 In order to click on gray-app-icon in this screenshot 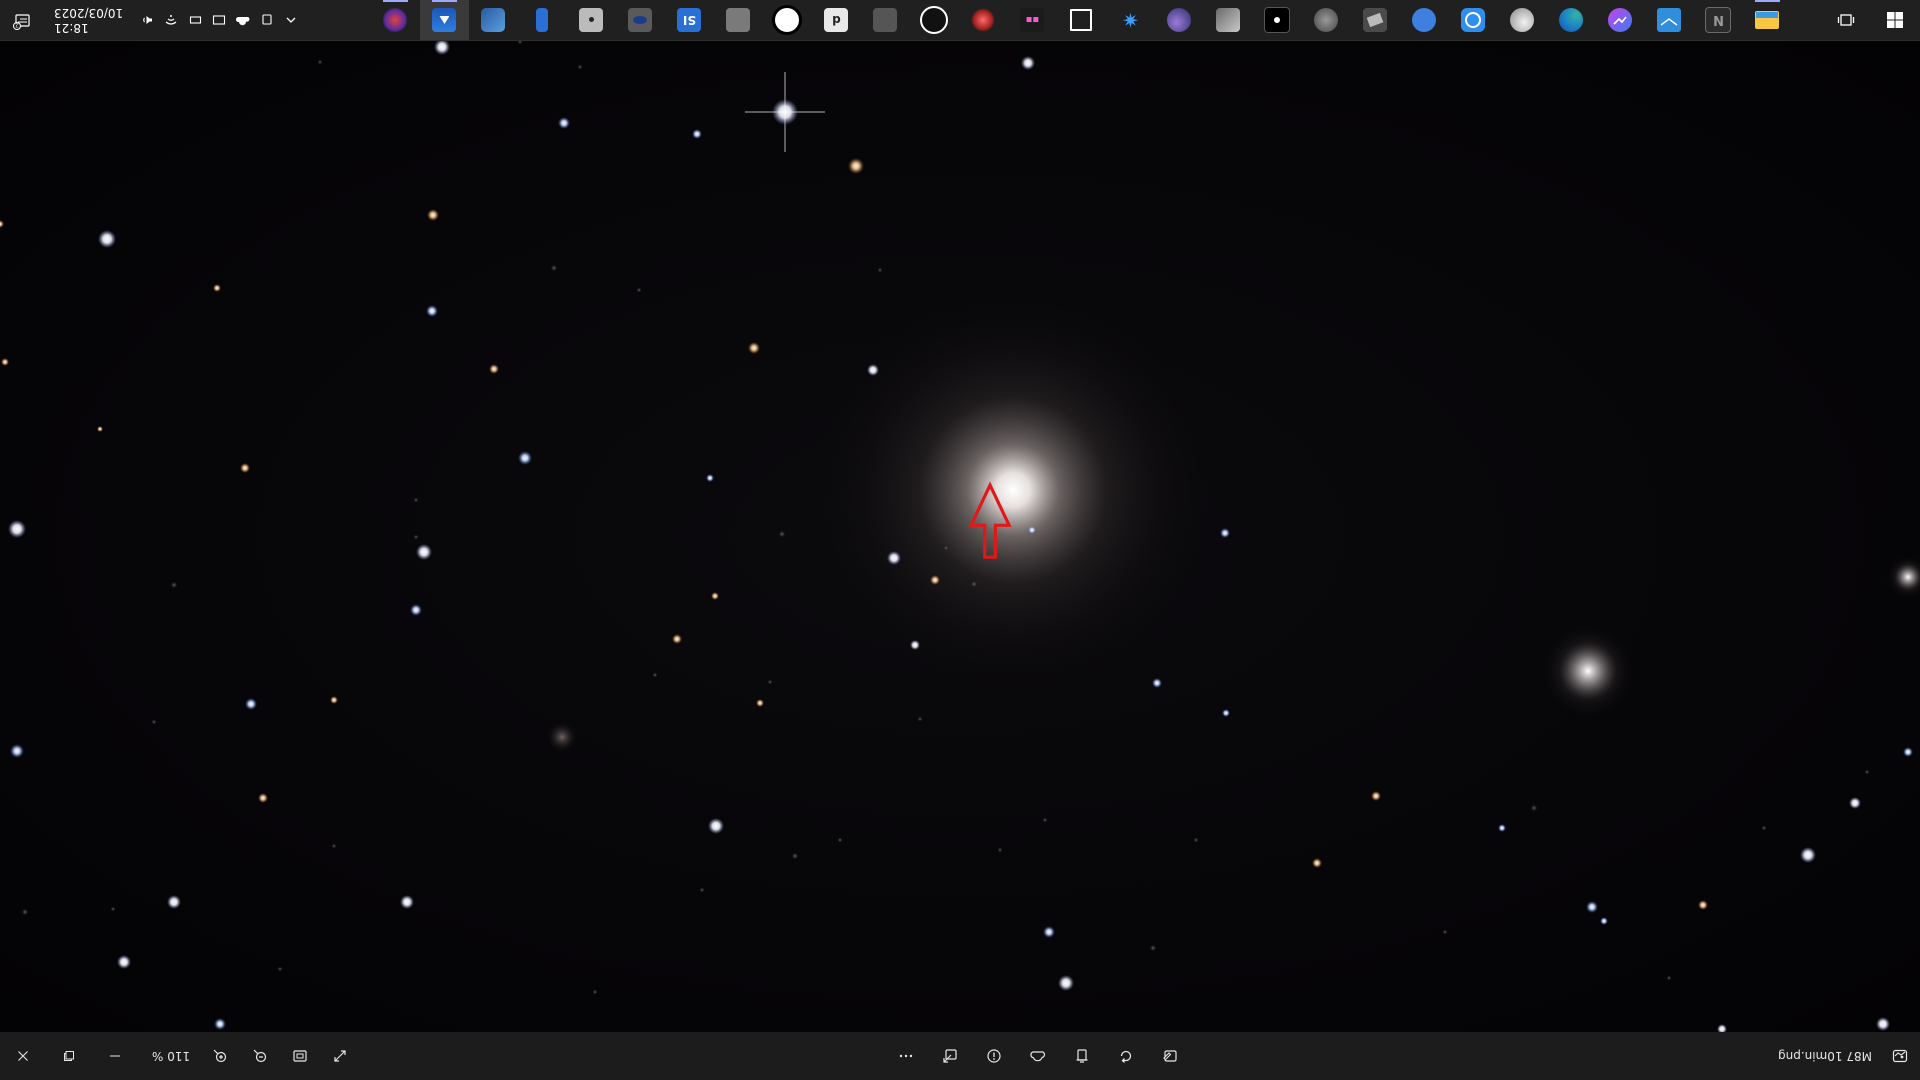, I will do `click(738, 20)`.